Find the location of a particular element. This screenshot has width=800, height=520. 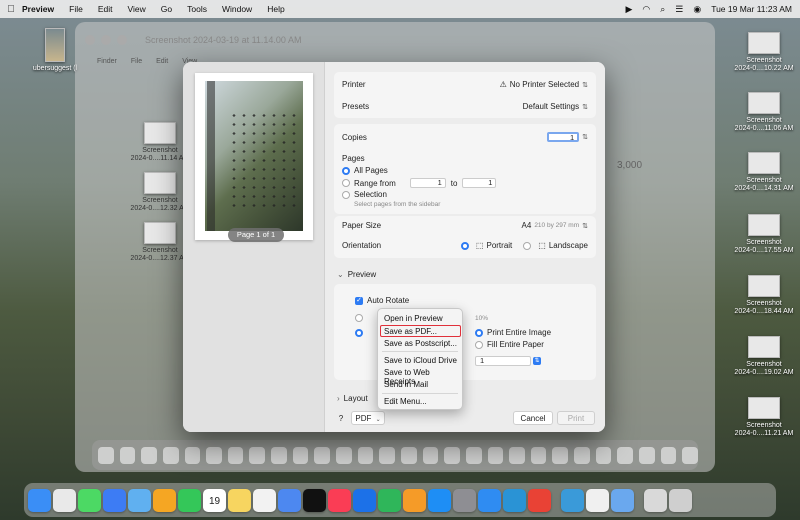

desktop-file-label: Screenshot 2024-0....11.06 AM is located at coordinates (764, 124).